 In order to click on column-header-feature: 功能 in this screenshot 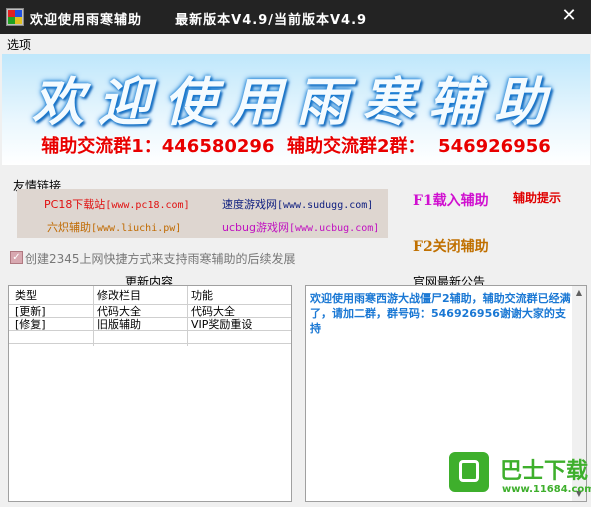, I will do `click(202, 295)`.